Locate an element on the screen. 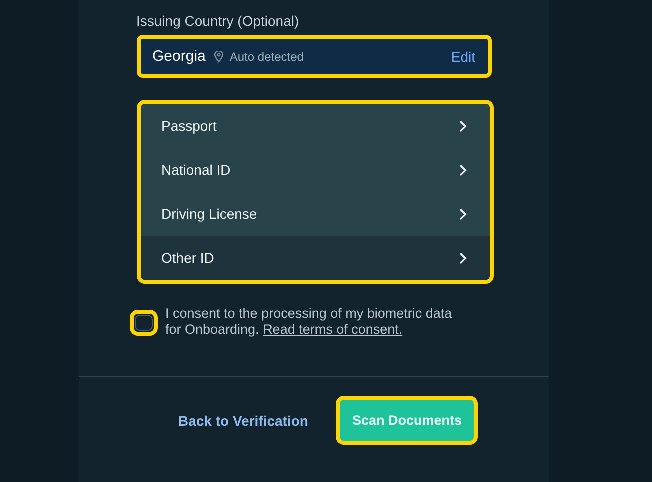  edit-link: Edit is located at coordinates (463, 56).